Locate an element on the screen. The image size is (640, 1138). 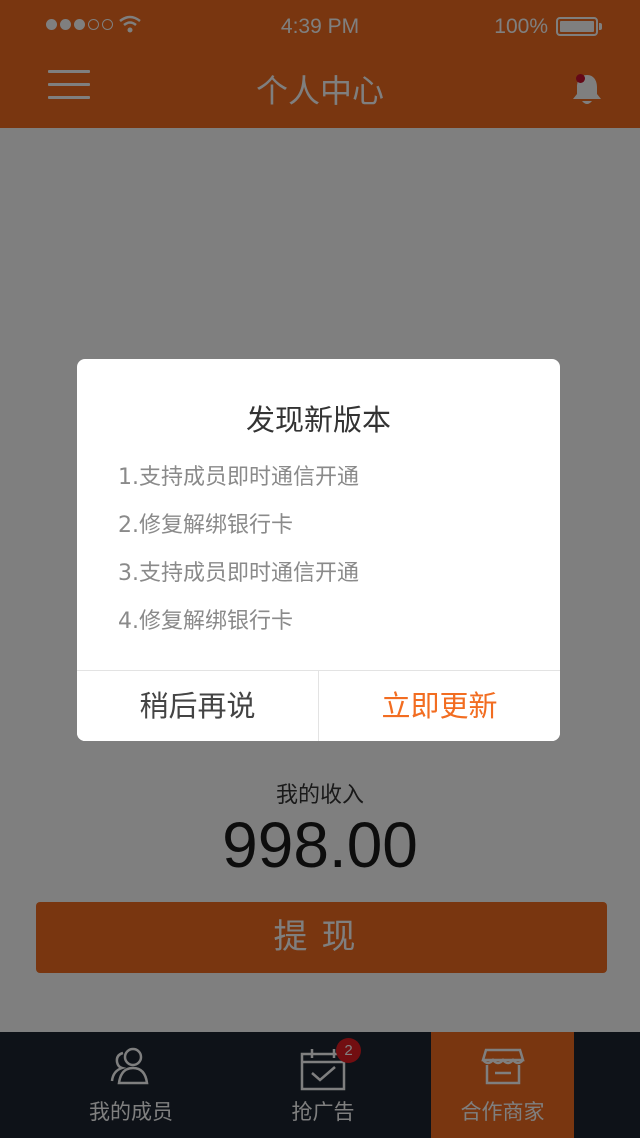
release-note: 2.修复解绑银行卡 is located at coordinates (205, 525).